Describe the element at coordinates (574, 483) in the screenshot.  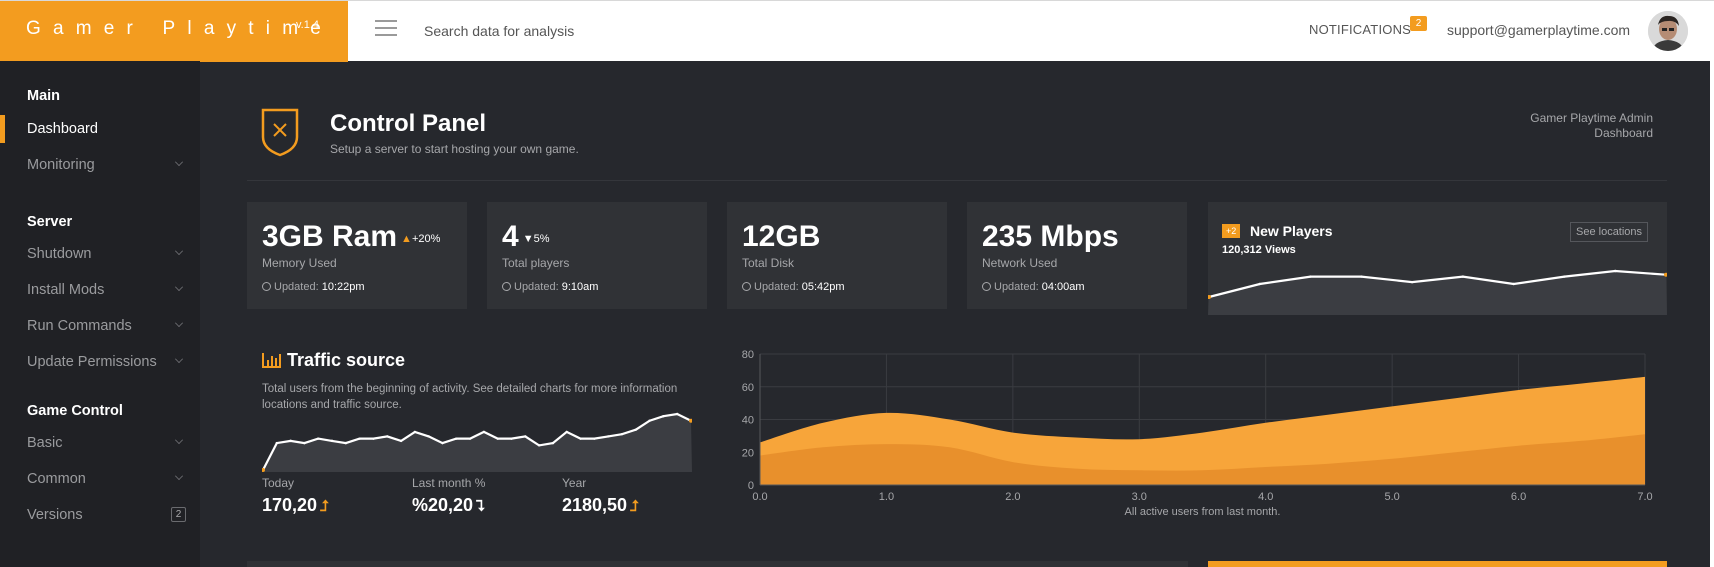
I see `kpi-label-year: Year` at that location.